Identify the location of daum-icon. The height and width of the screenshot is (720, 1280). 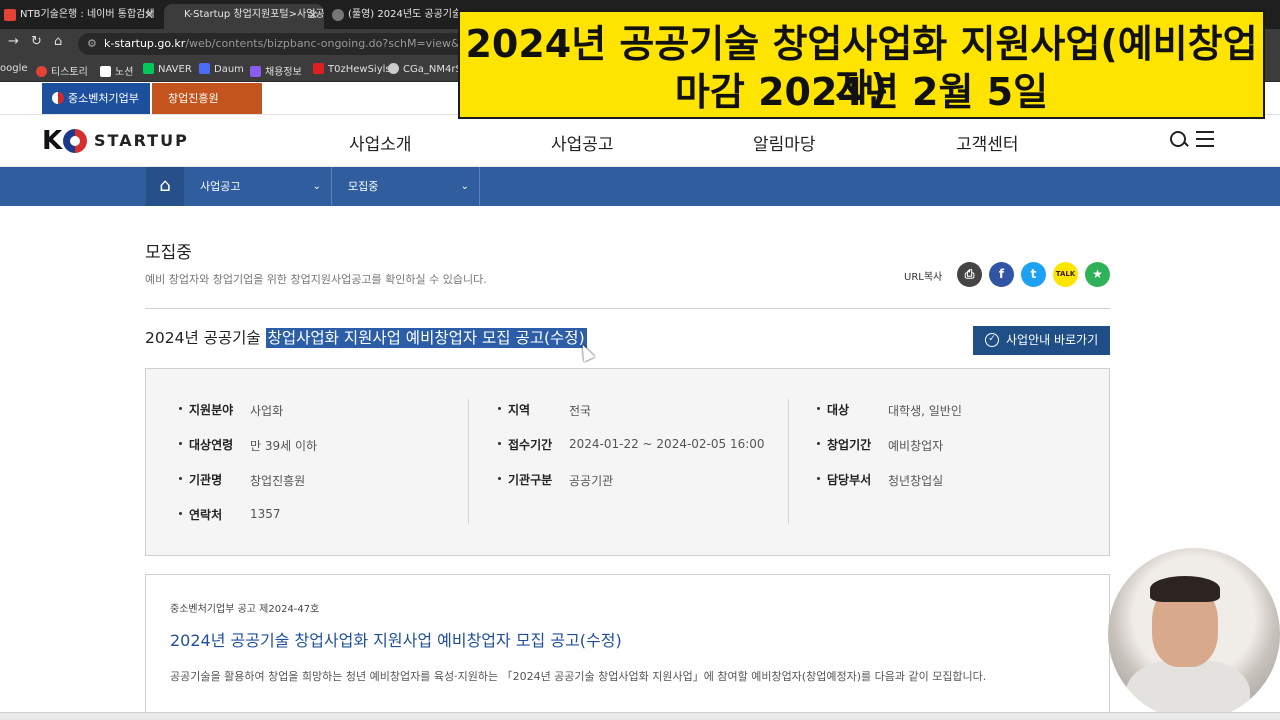
(204, 68).